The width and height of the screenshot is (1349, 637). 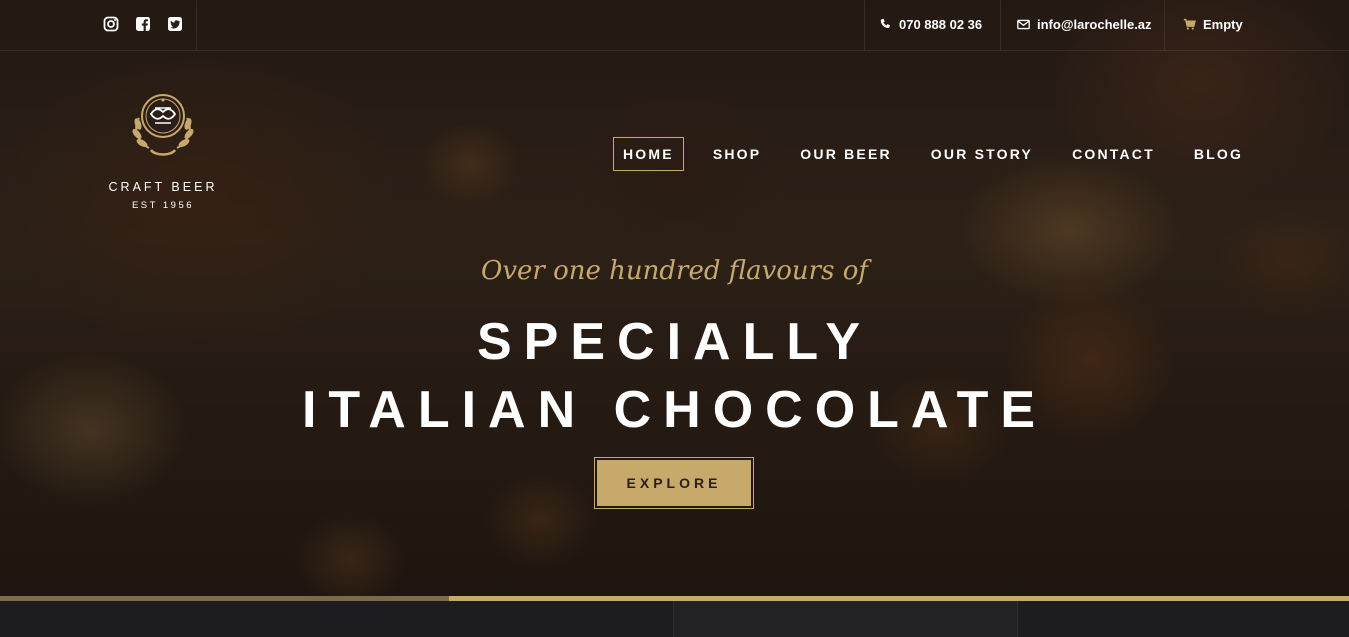 I want to click on facebook-icon, so click(x=143, y=24).